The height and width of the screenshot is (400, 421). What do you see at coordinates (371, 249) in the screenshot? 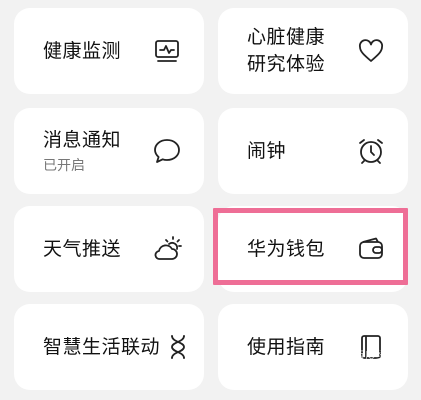
I see `wallet-icon` at bounding box center [371, 249].